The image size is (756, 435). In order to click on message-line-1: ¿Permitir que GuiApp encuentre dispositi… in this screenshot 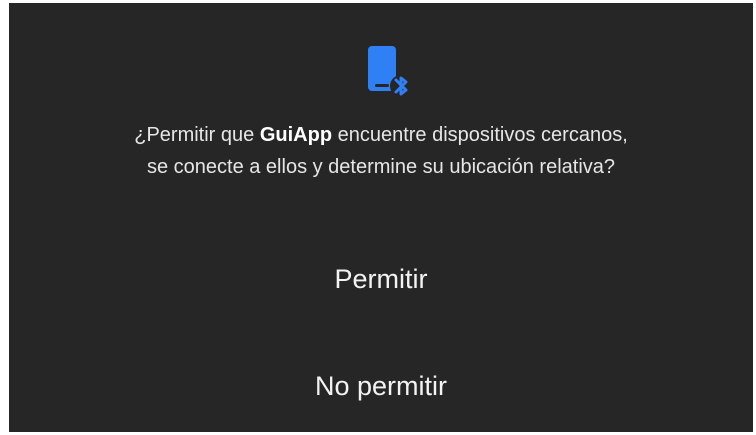, I will do `click(381, 135)`.